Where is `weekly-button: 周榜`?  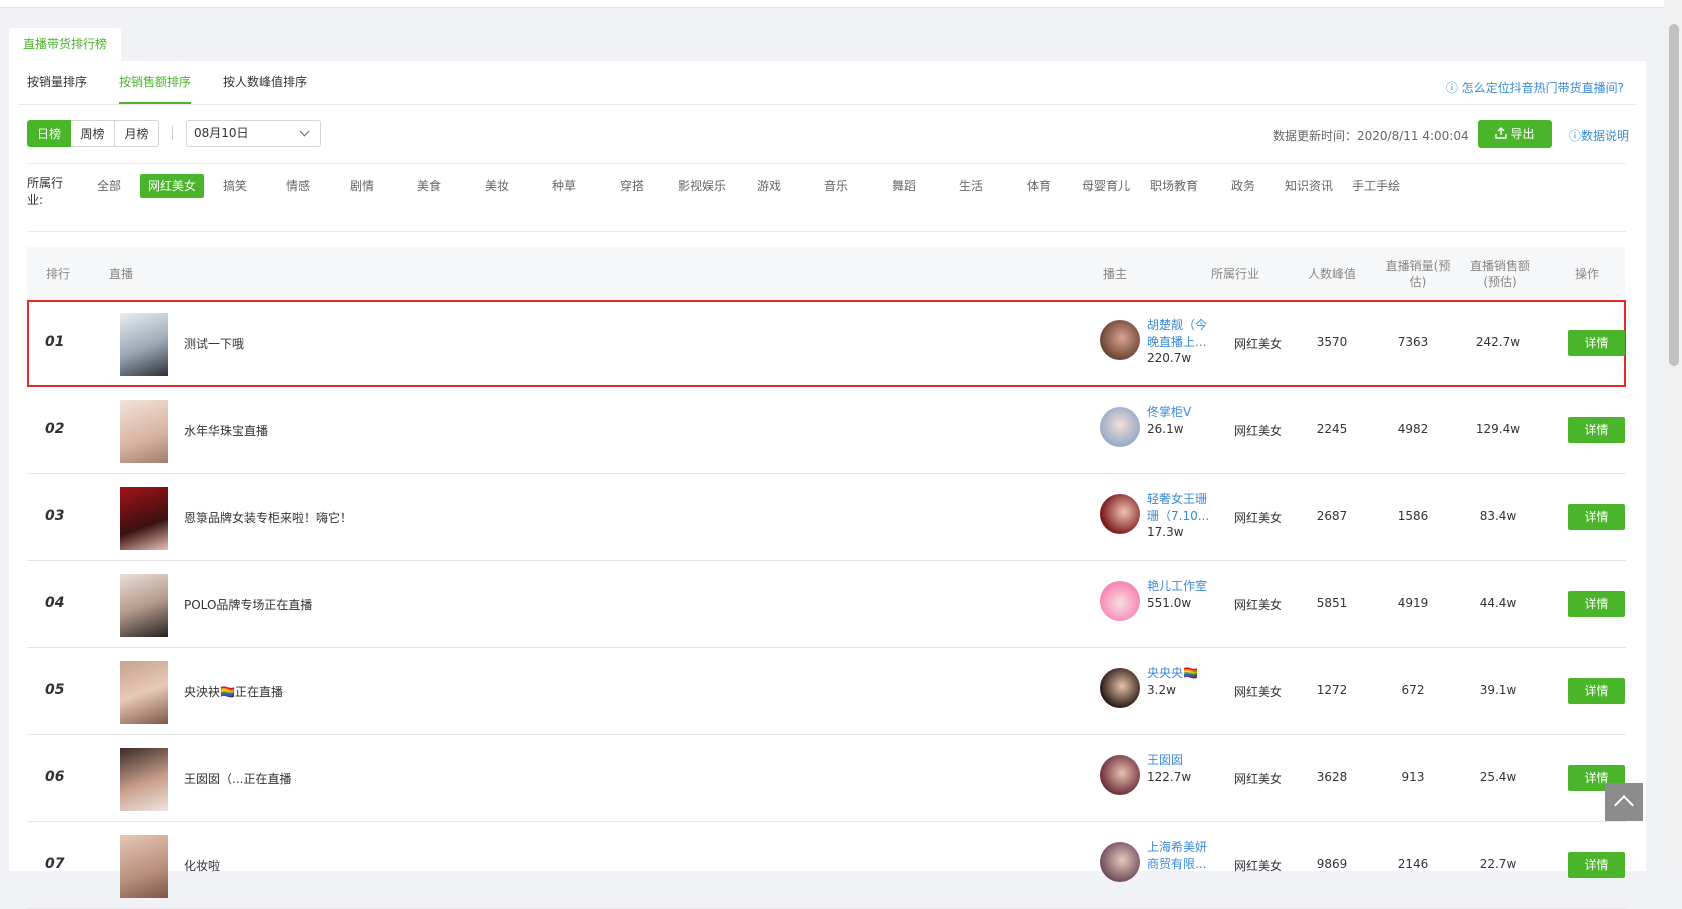 weekly-button: 周榜 is located at coordinates (93, 133).